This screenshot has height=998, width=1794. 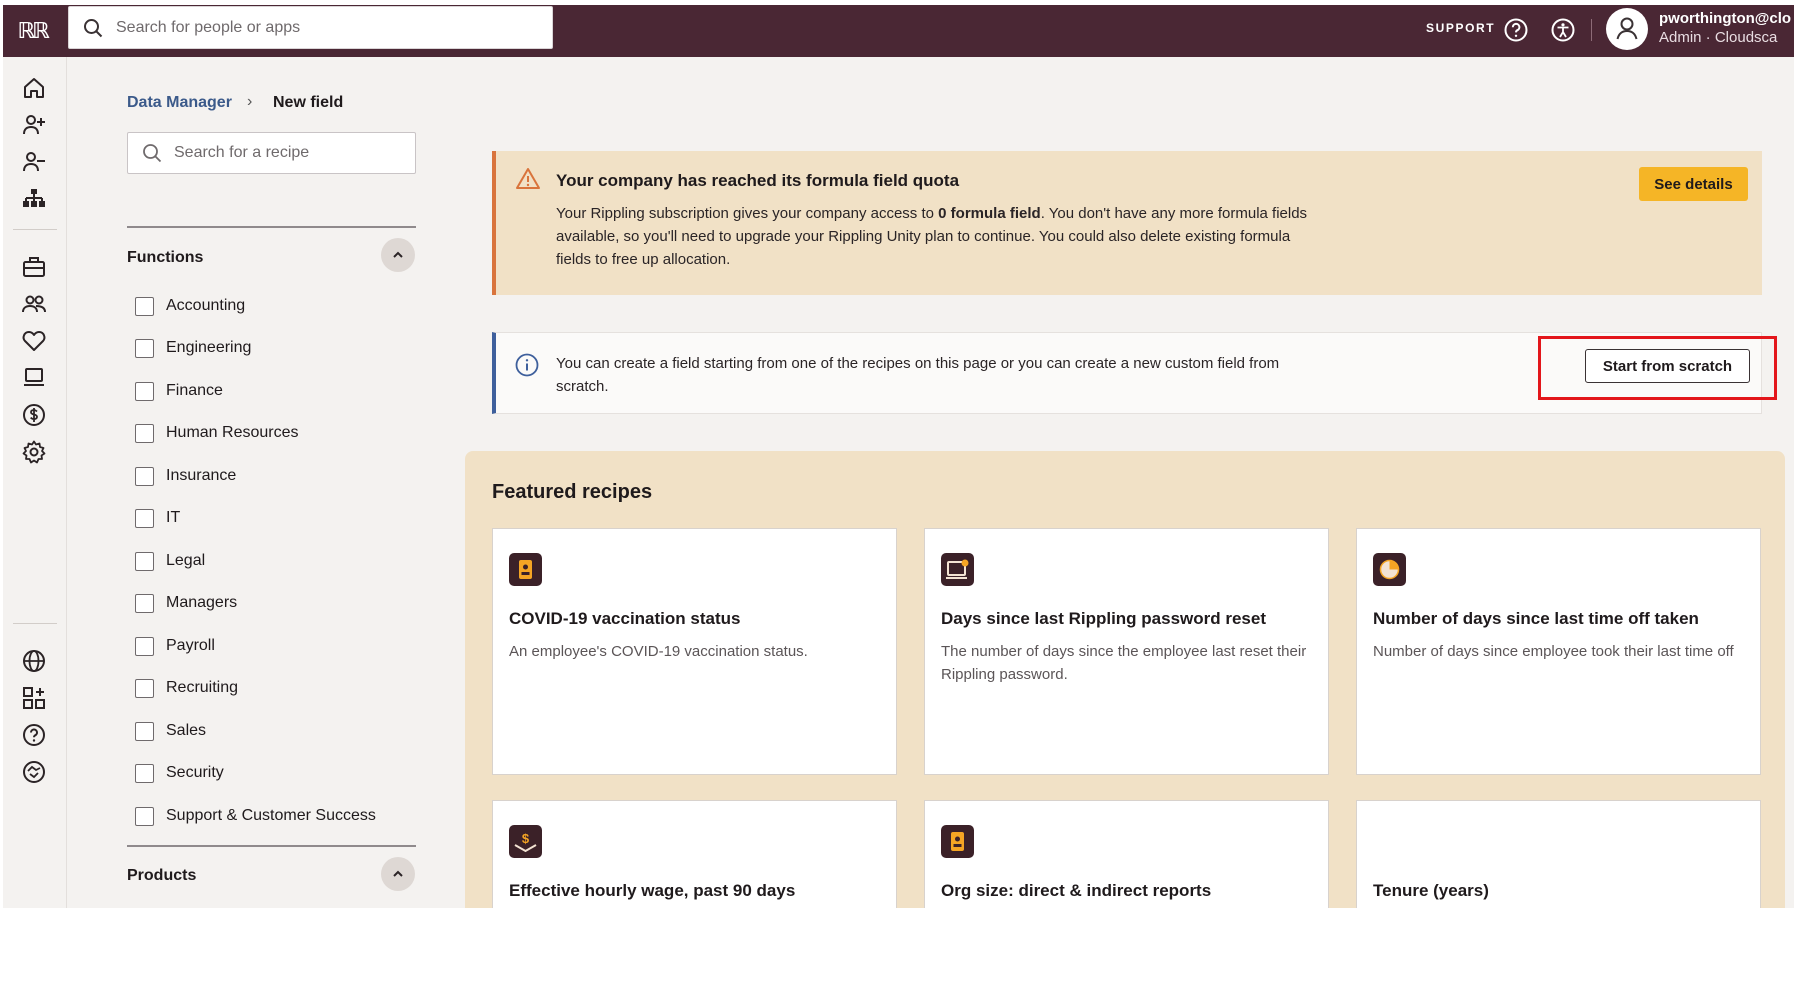 What do you see at coordinates (694, 854) in the screenshot?
I see `recipe-card-hourly-wage: $ Effective hourly wage, past 90 days` at bounding box center [694, 854].